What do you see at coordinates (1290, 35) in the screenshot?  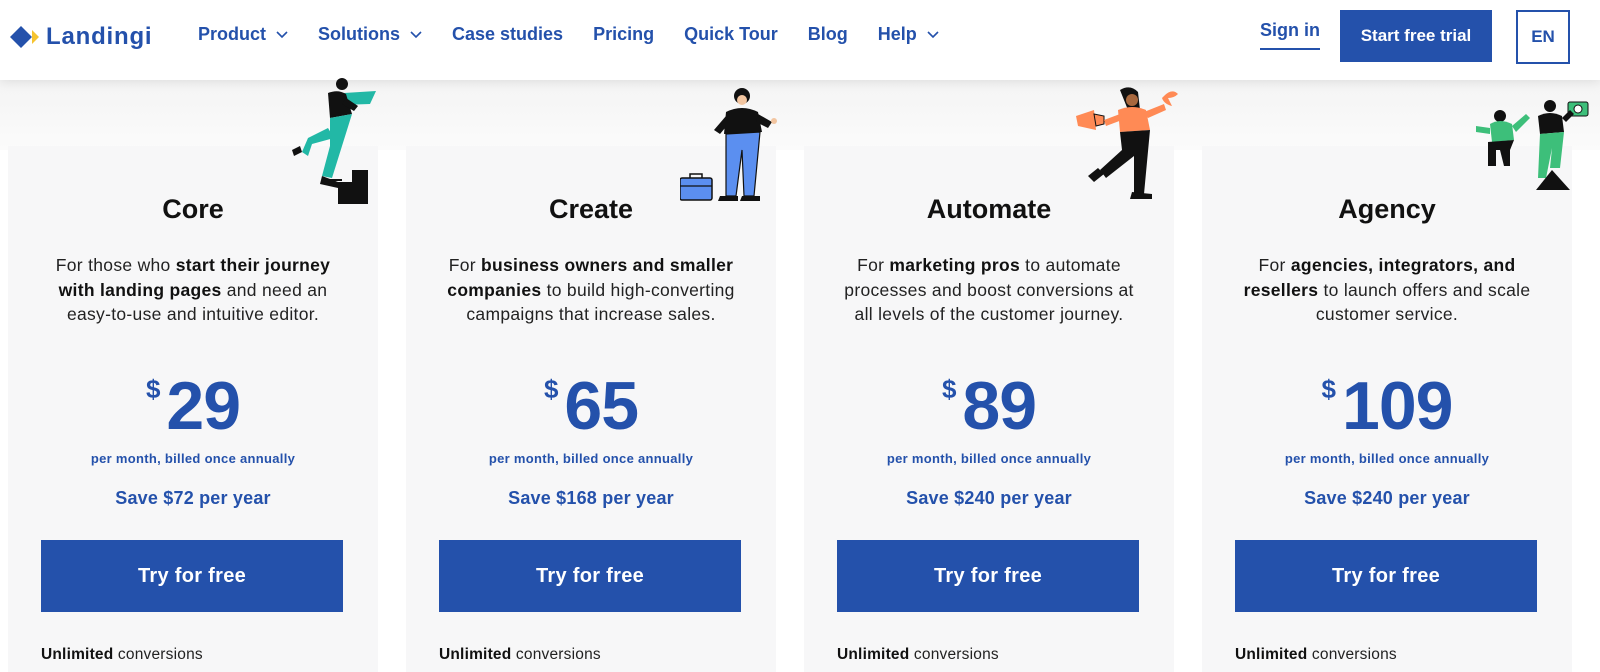 I see `sign-in-link: Sign in` at bounding box center [1290, 35].